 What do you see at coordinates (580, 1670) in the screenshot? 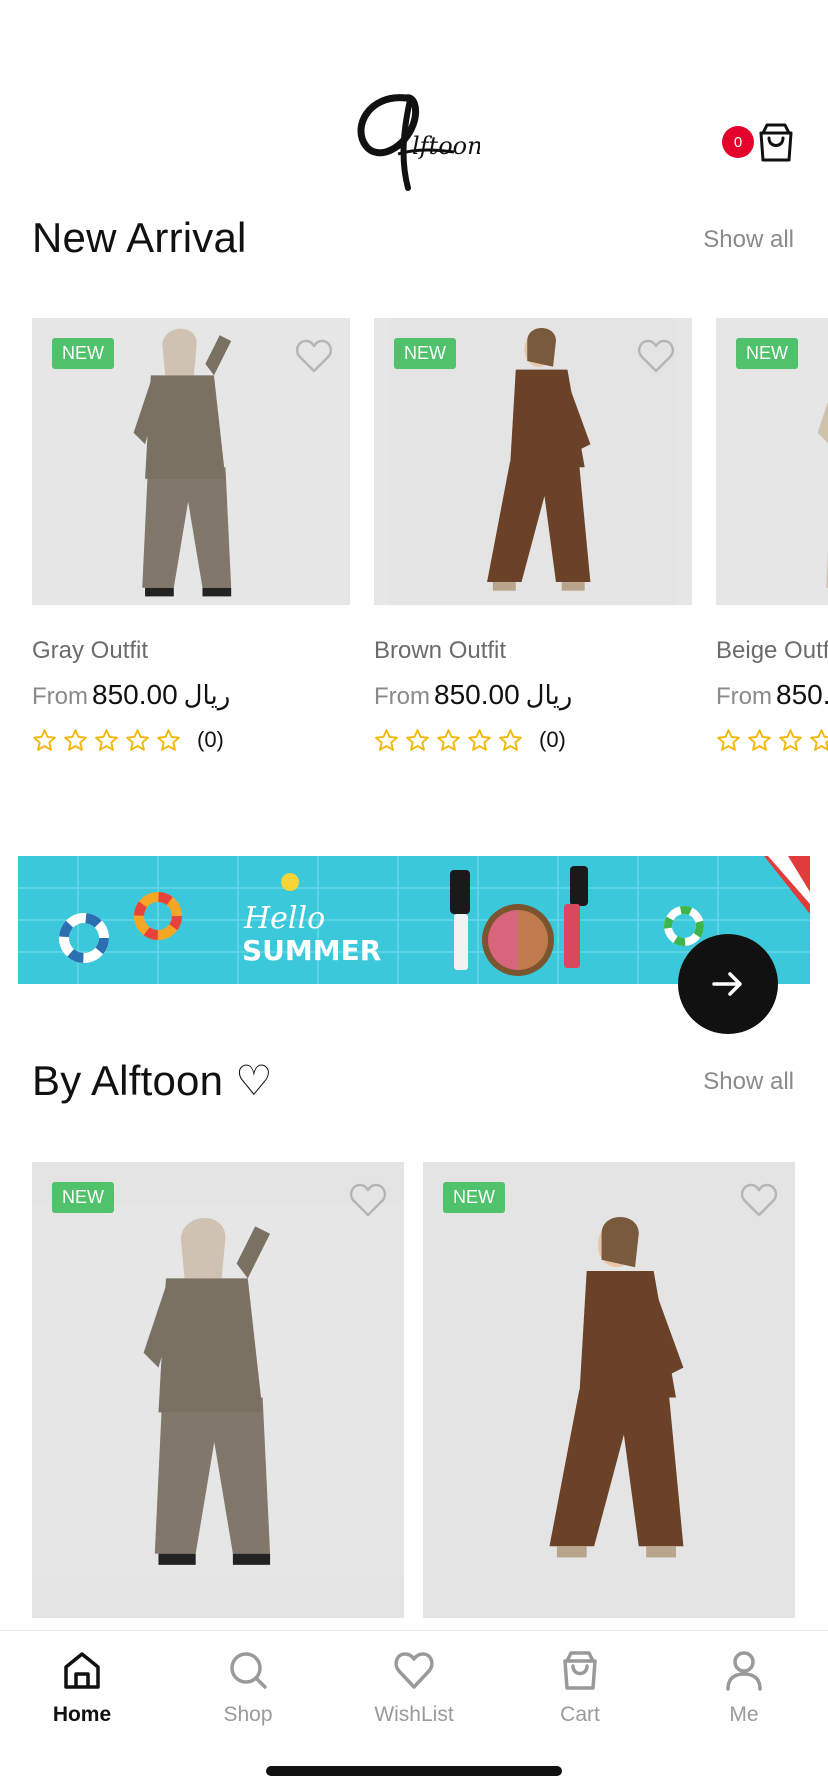
I see `bag-icon` at bounding box center [580, 1670].